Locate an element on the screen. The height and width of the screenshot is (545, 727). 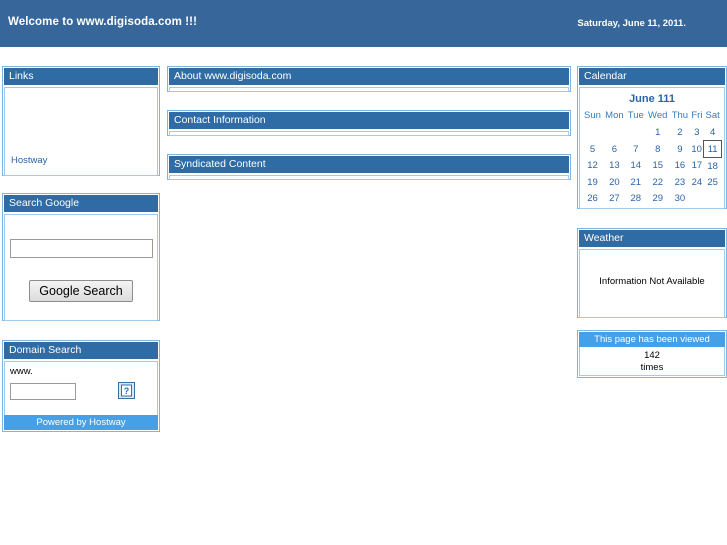
calendar-day: 5 is located at coordinates (592, 149).